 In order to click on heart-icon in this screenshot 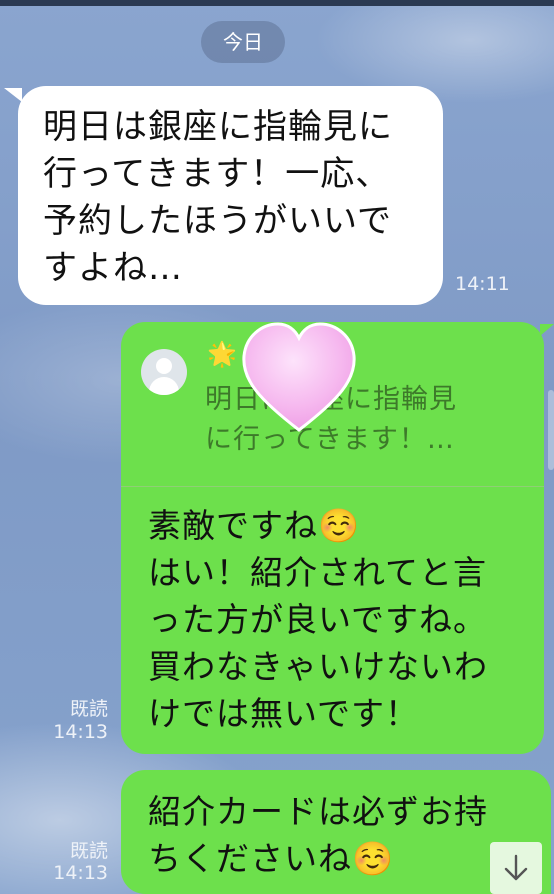, I will do `click(299, 377)`.